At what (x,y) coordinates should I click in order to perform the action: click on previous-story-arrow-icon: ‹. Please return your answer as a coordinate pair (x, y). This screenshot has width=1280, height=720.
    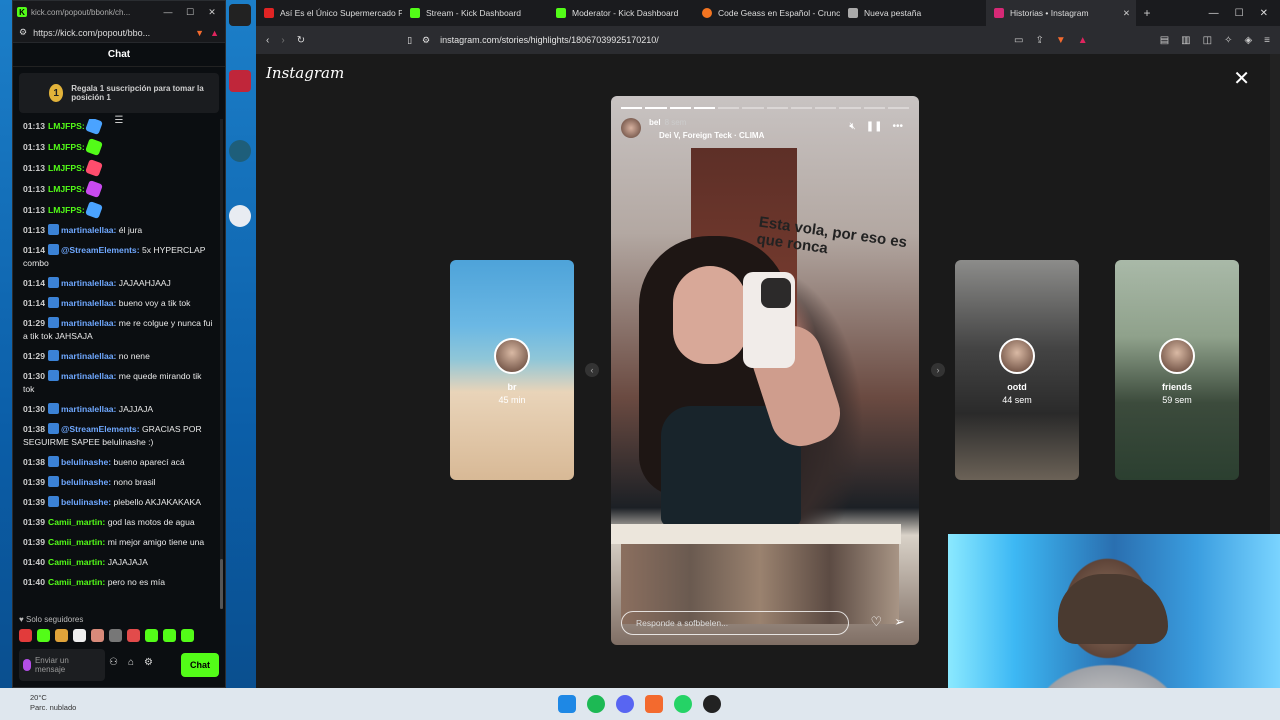
    Looking at the image, I should click on (592, 370).